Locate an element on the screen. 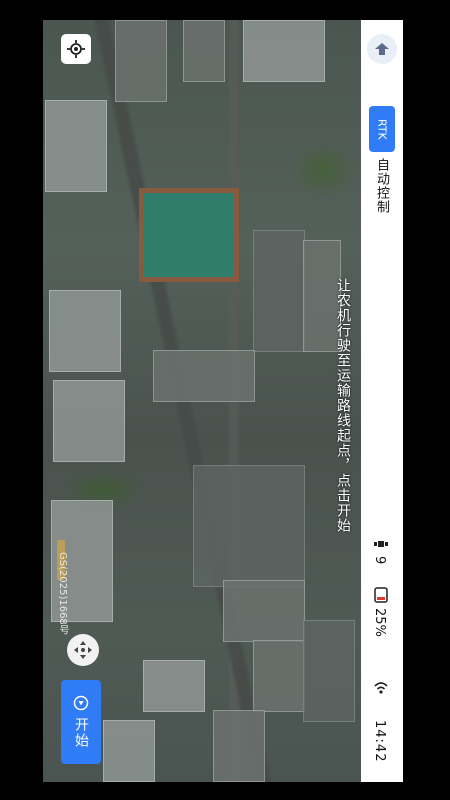  rtk-badge: RTK is located at coordinates (382, 129).